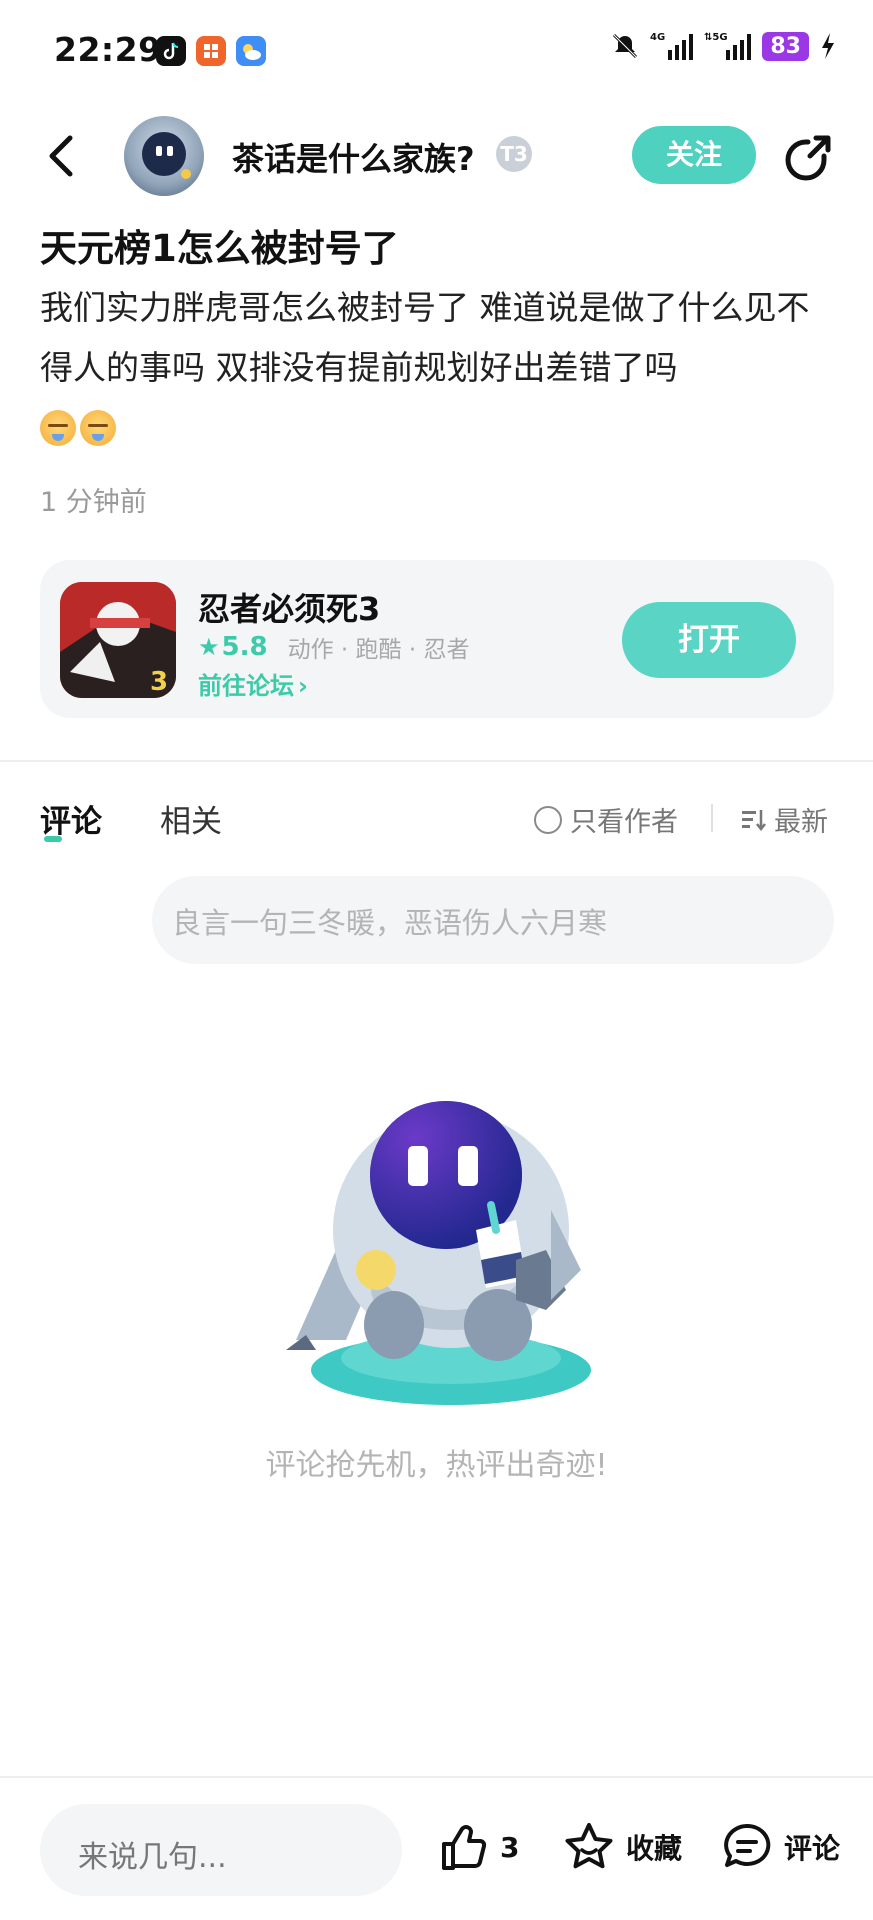 The image size is (873, 1920). I want to click on radio-icon, so click(548, 819).